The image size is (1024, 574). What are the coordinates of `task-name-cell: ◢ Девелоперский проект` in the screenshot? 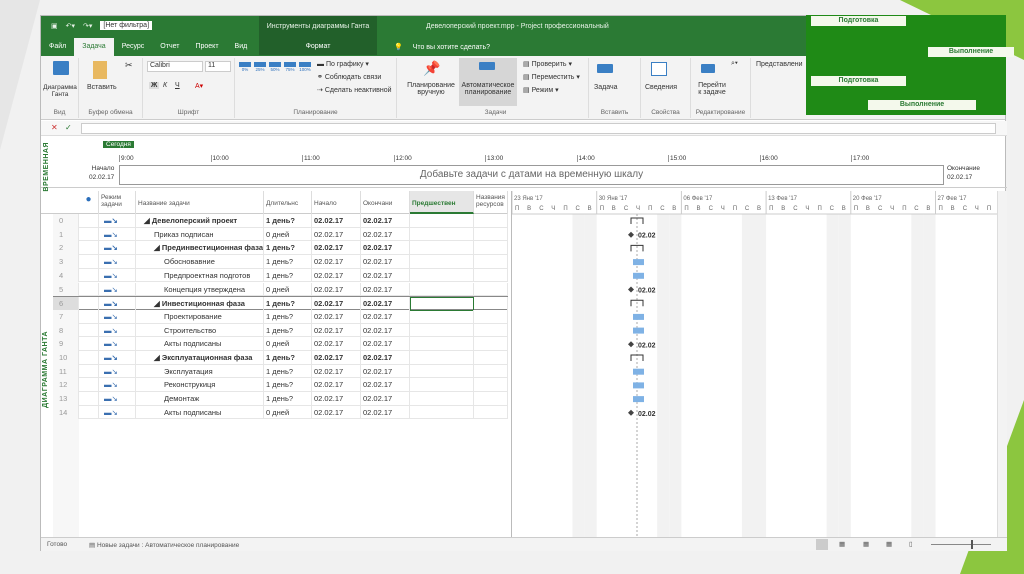 It's located at (200, 221).